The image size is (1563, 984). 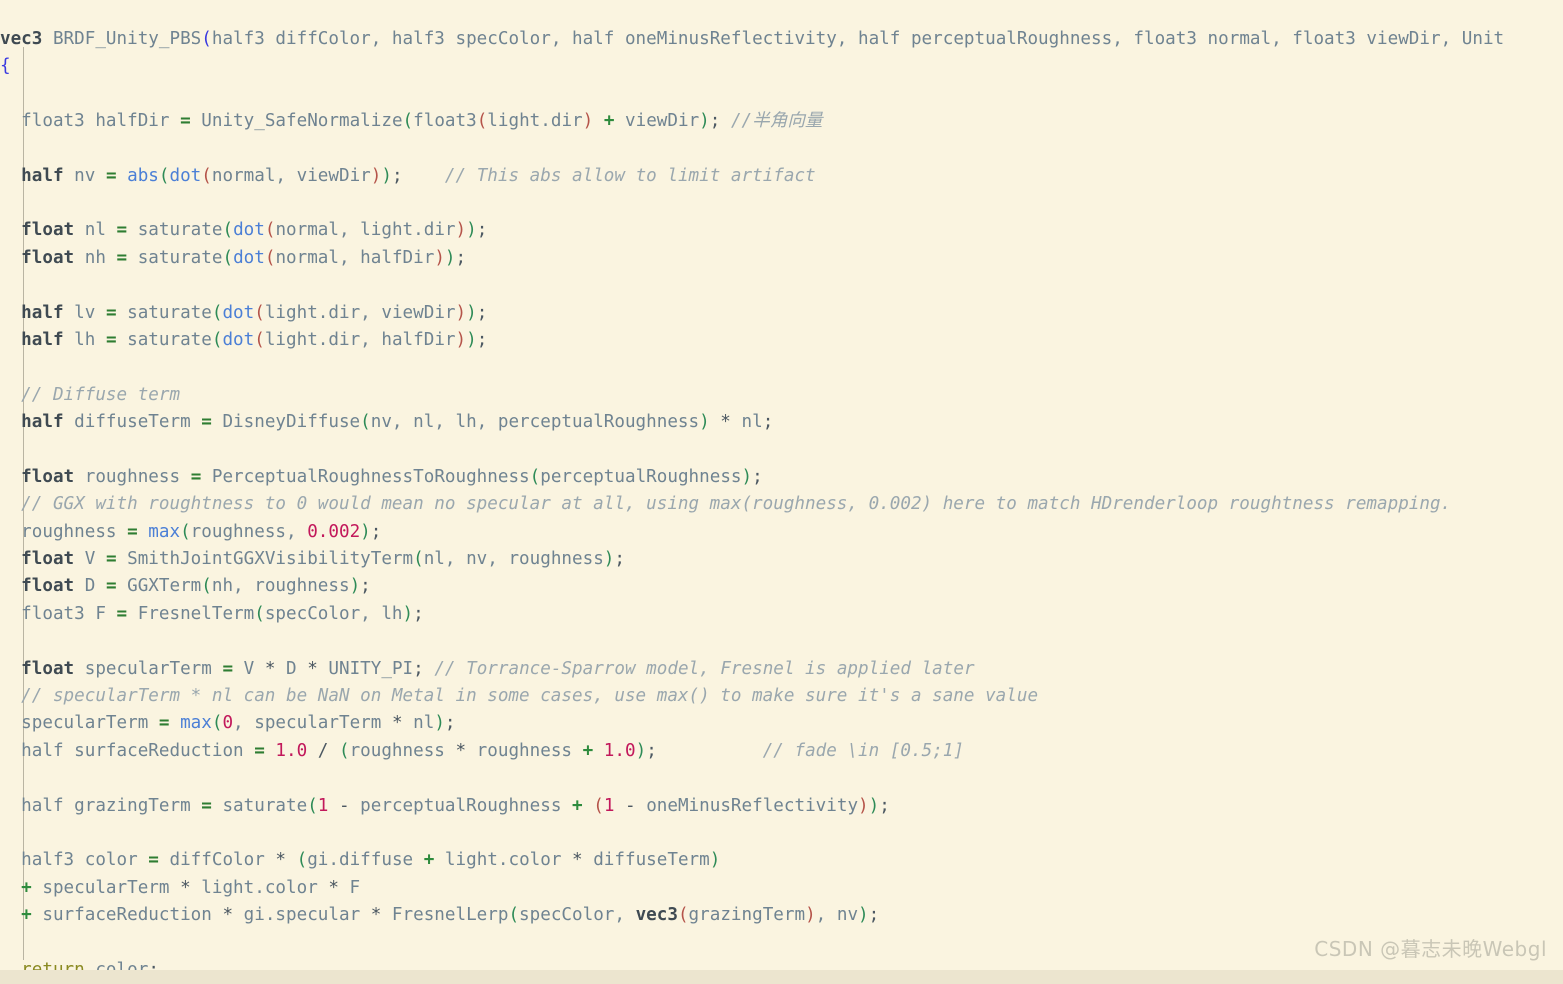 I want to click on token-var-nh: nh, so click(x=95, y=257).